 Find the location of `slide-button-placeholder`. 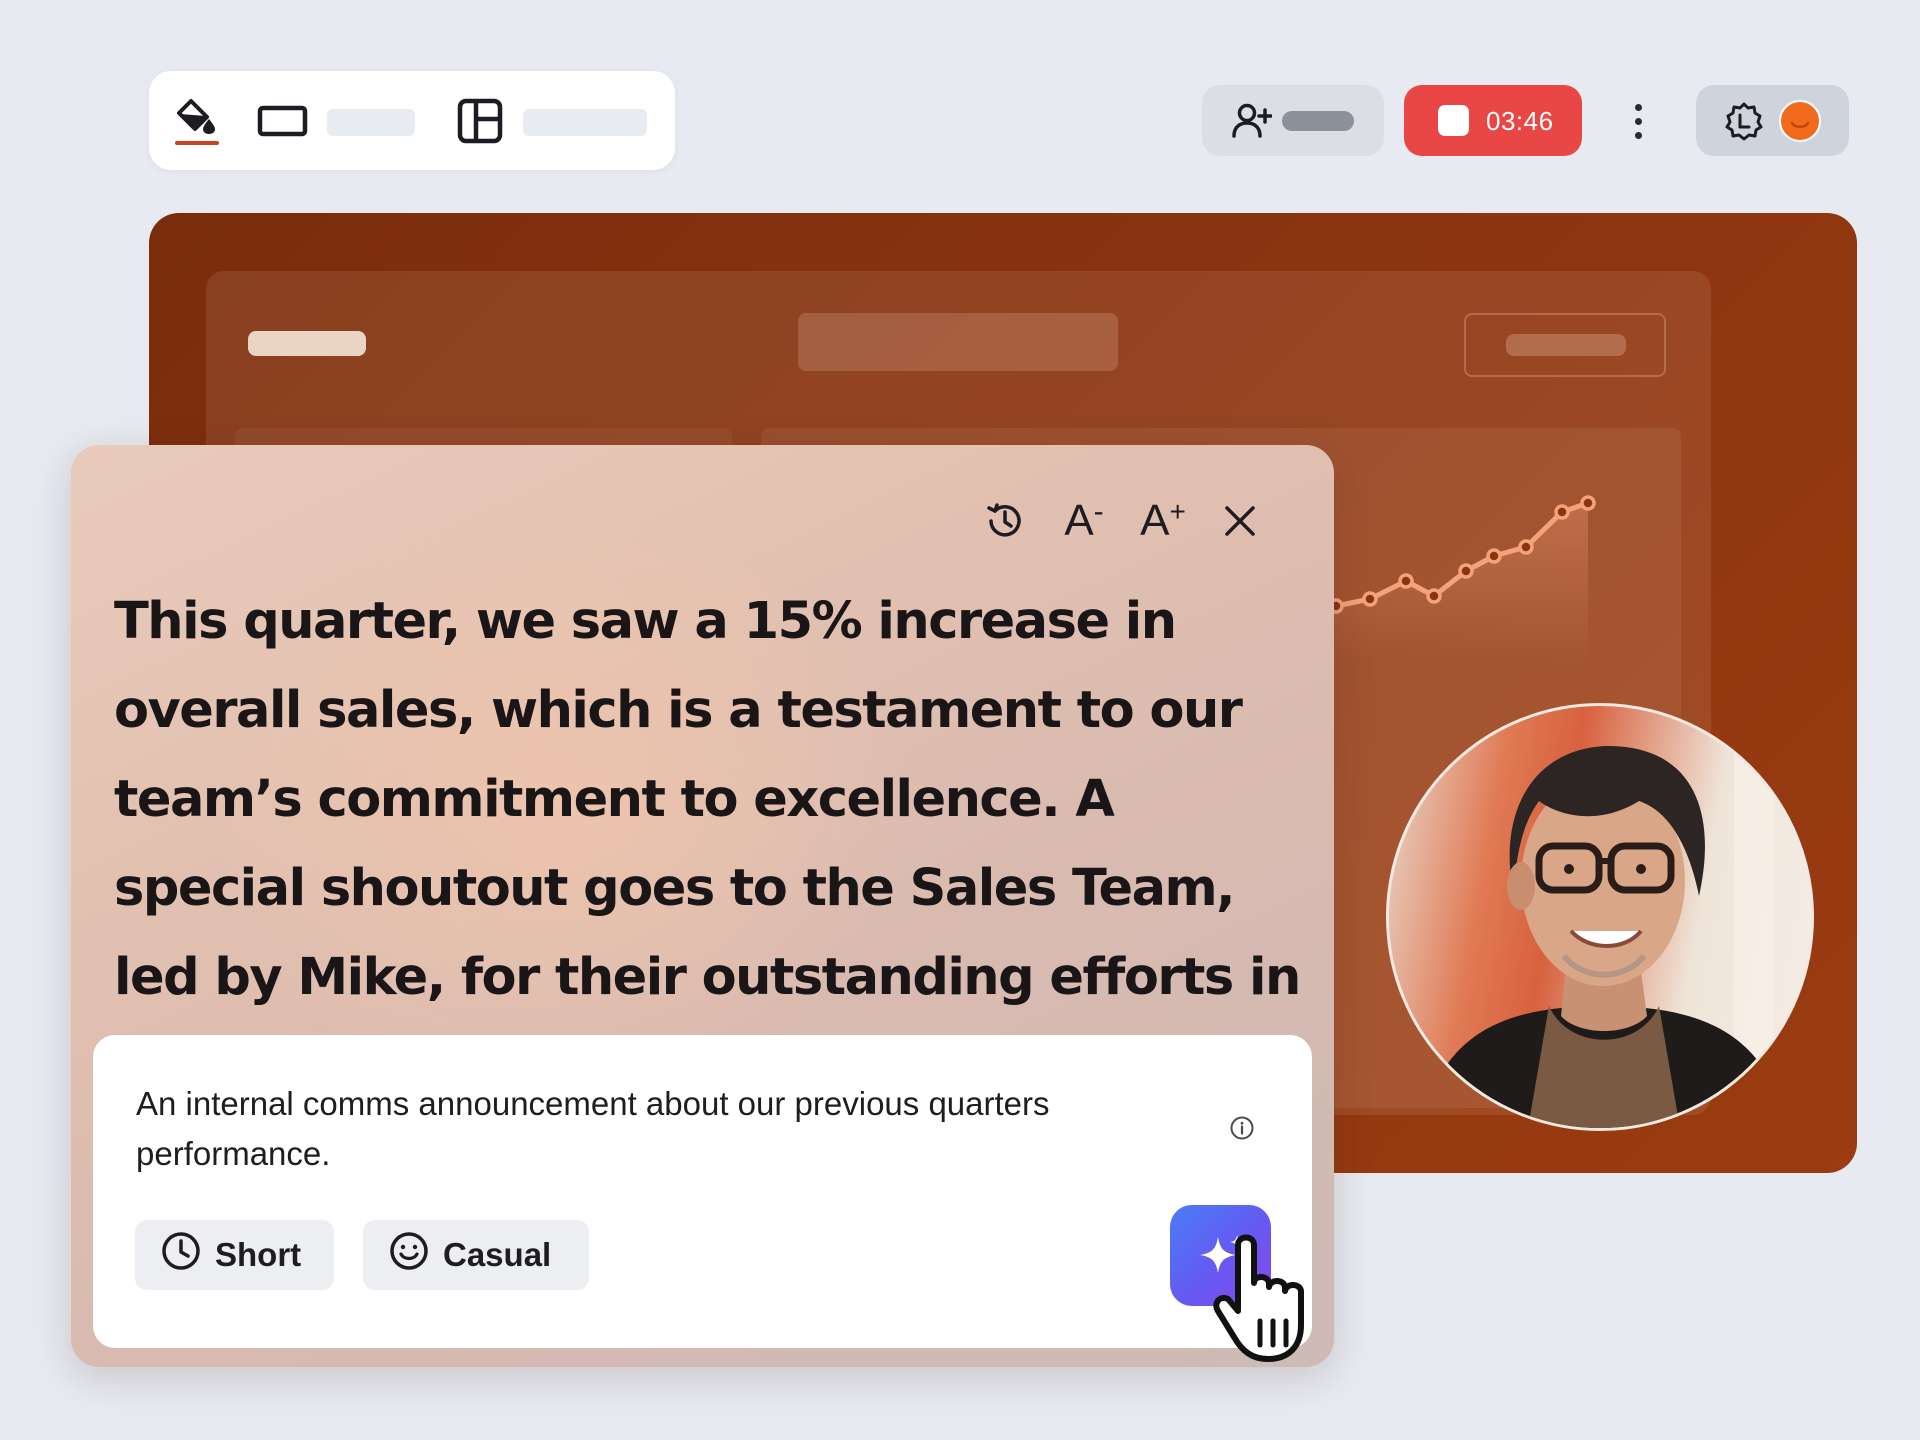

slide-button-placeholder is located at coordinates (1565, 345).